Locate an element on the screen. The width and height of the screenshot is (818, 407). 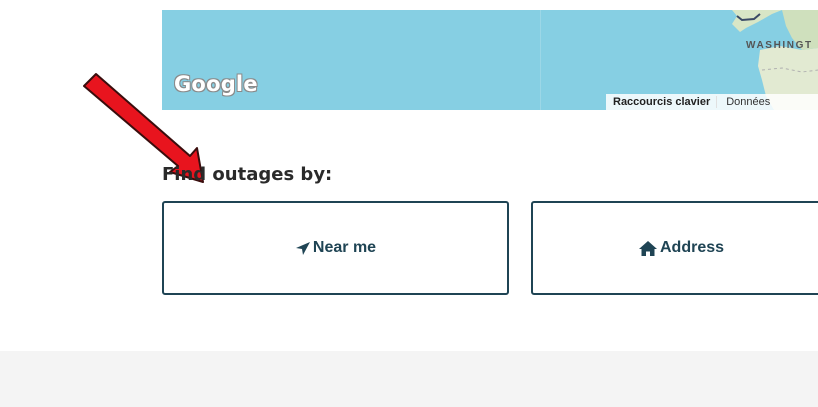
address-label: Address is located at coordinates (692, 247).